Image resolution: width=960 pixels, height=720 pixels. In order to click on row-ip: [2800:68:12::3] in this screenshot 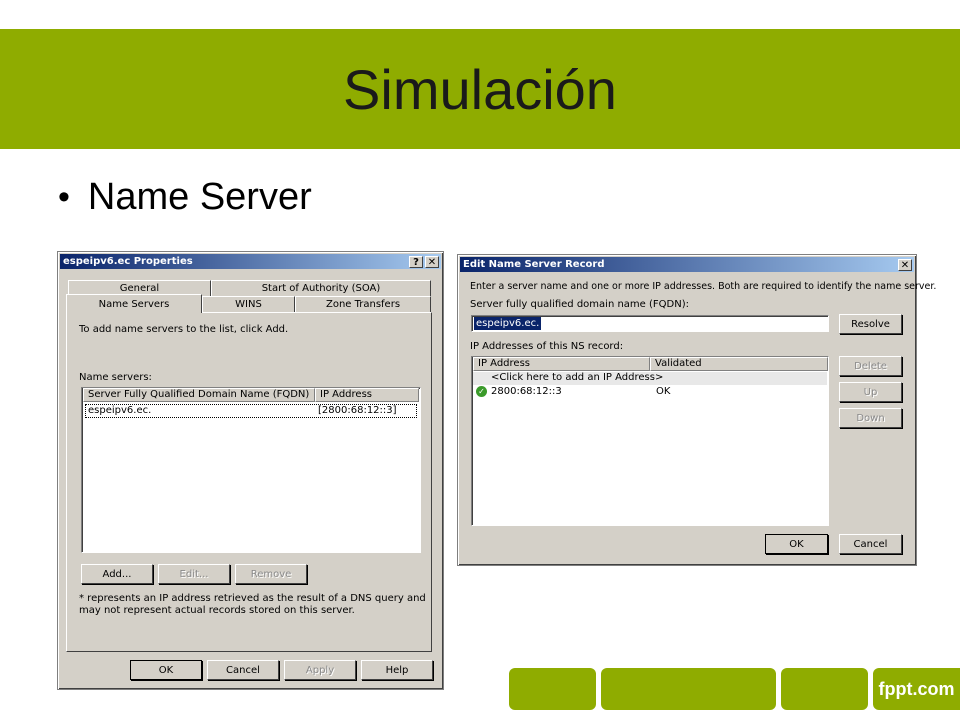, I will do `click(357, 410)`.